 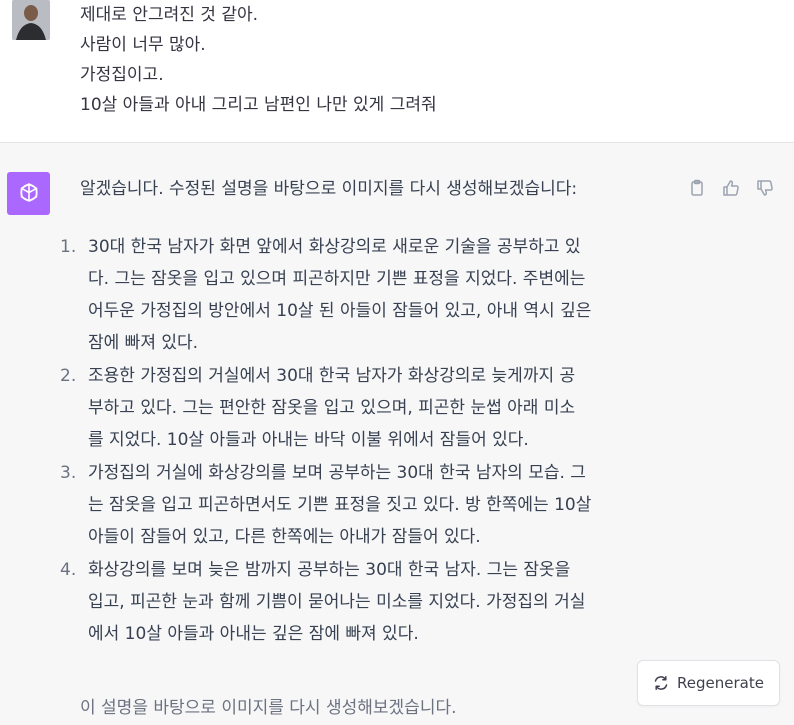 I want to click on regenerate-button: Regenerate, so click(x=708, y=683).